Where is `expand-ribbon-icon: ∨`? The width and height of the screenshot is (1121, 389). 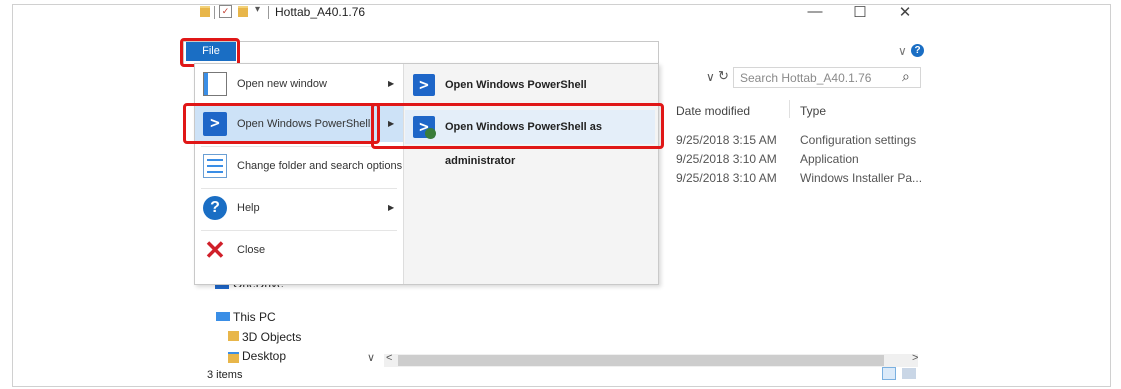 expand-ribbon-icon: ∨ is located at coordinates (902, 51).